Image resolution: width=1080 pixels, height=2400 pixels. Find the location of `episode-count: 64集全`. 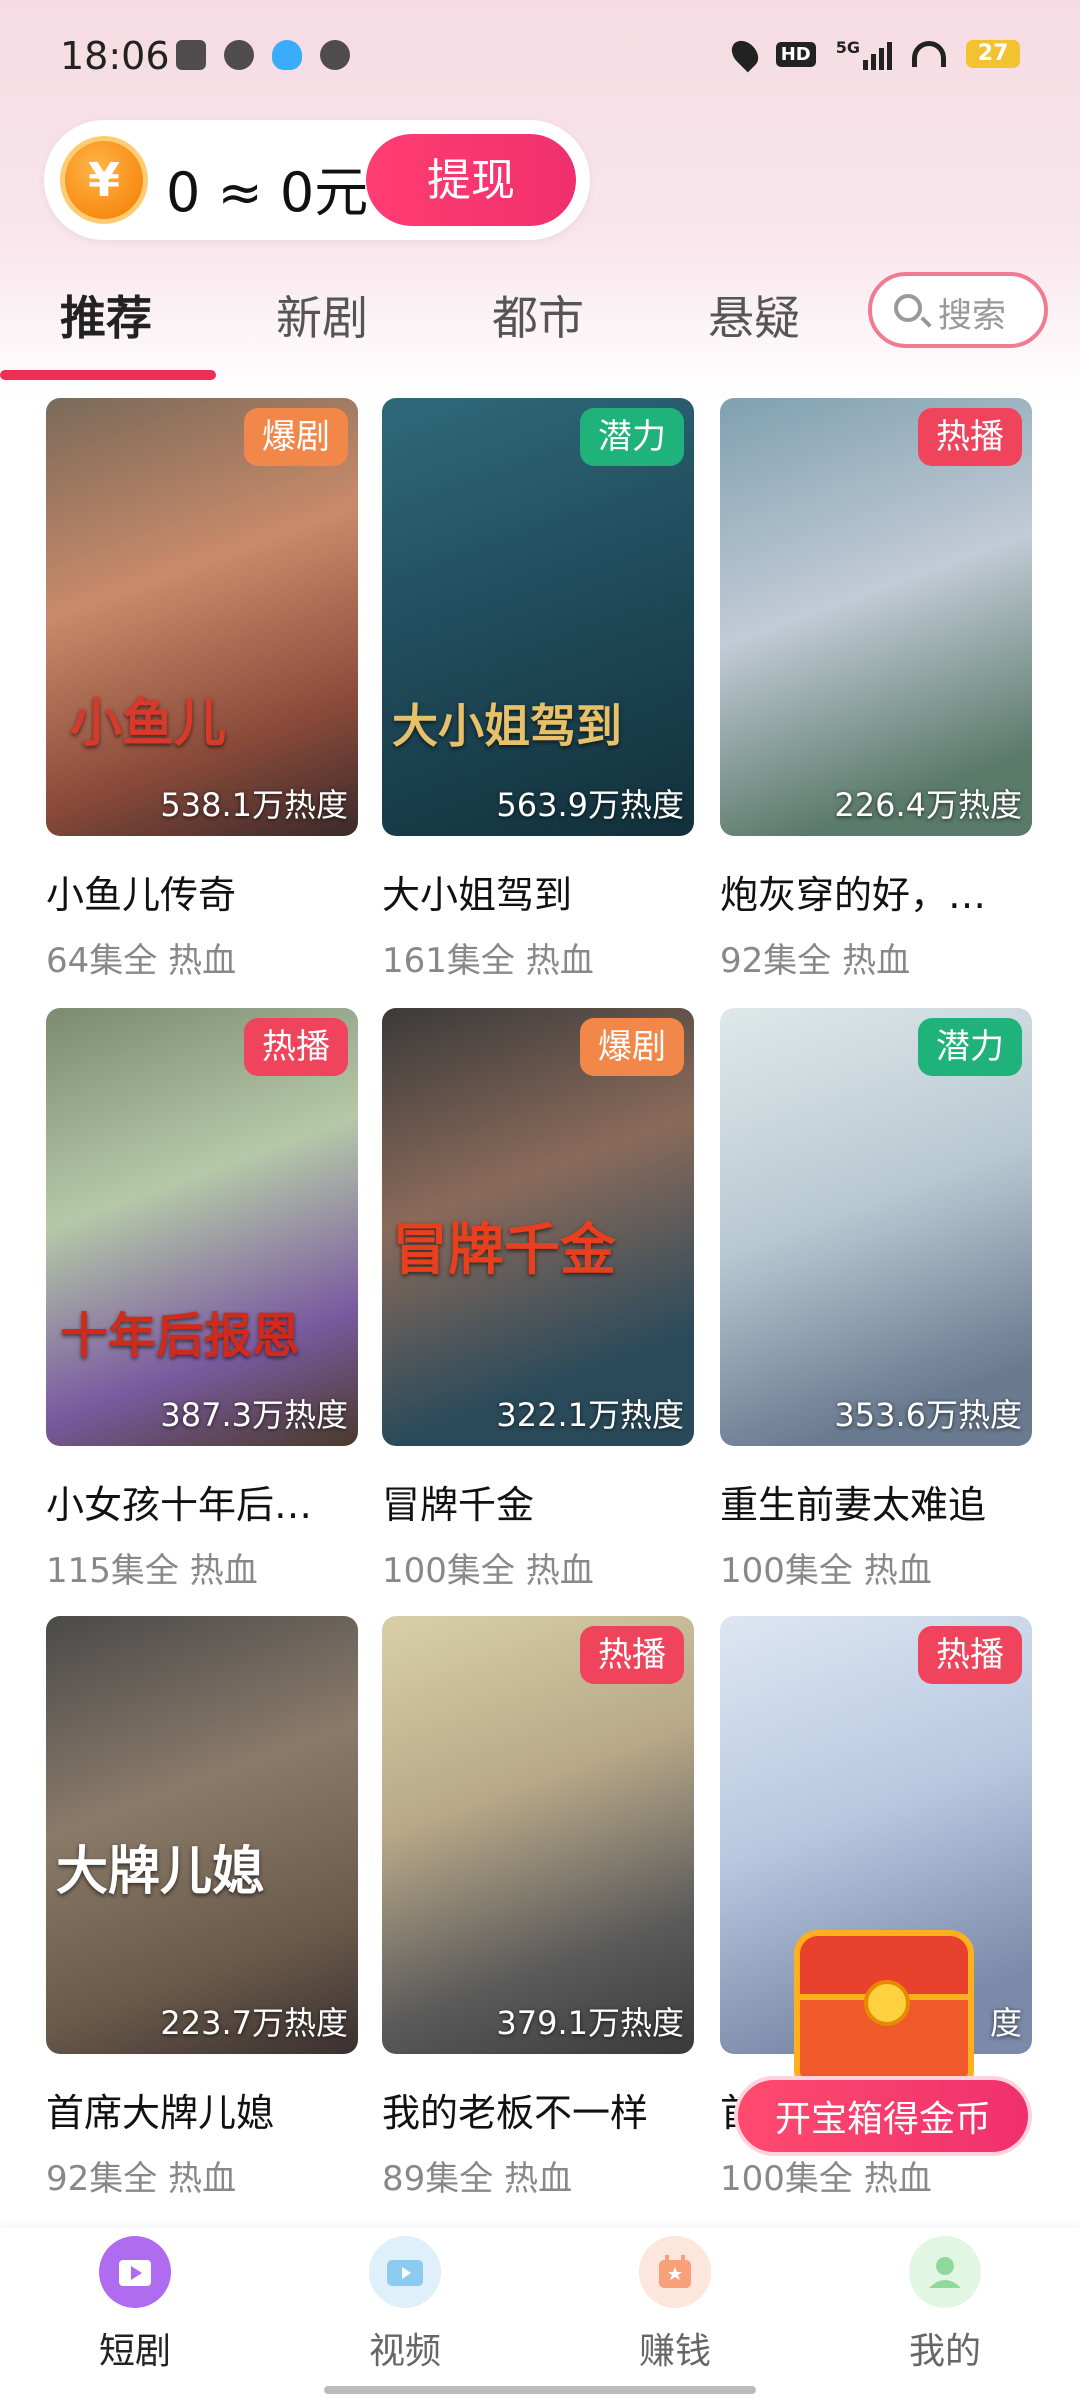

episode-count: 64集全 is located at coordinates (102, 961).